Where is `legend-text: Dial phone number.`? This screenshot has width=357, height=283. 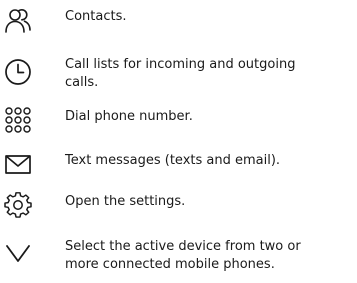
legend-text: Dial phone number. is located at coordinates (129, 116).